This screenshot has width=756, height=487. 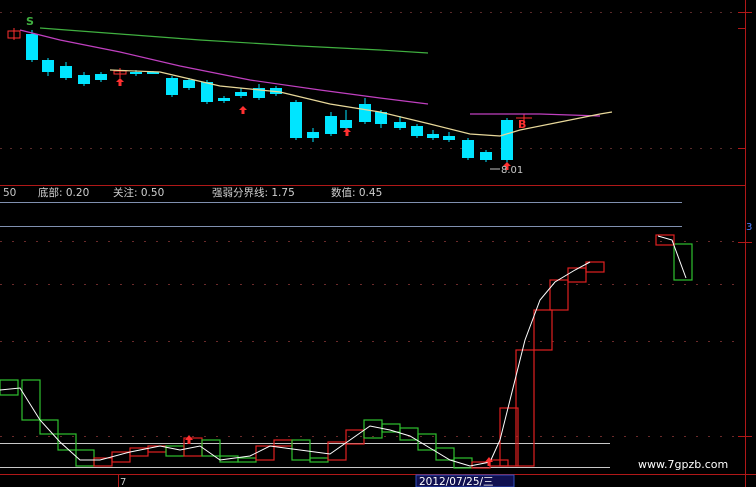 I want to click on buy-marker: B, so click(x=522, y=124).